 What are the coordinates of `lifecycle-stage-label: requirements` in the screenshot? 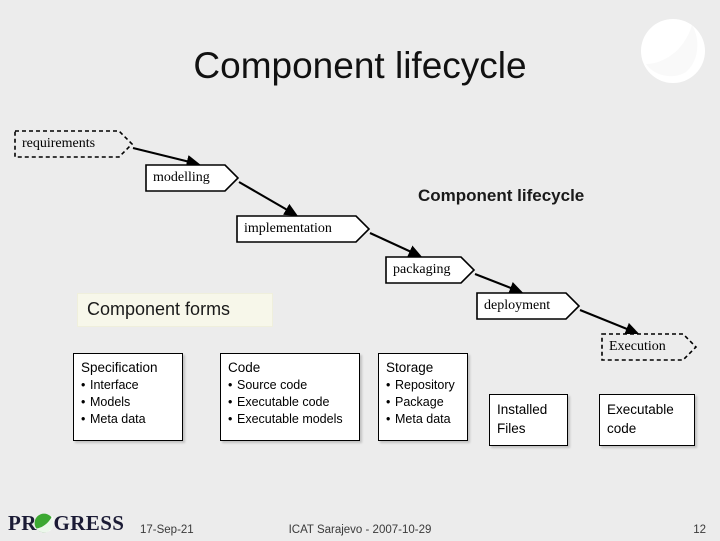 It's located at (59, 143).